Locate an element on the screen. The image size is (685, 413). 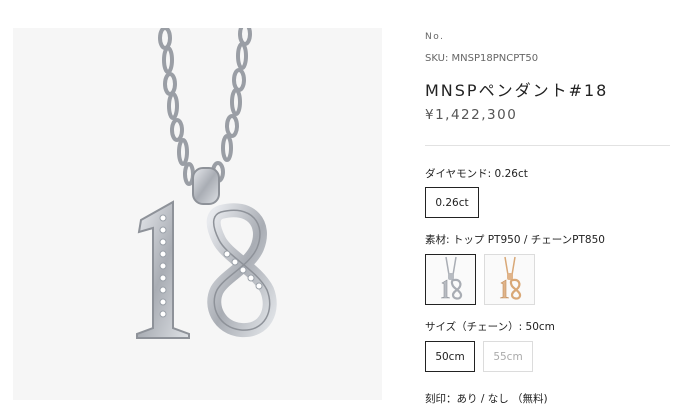
diamond-option-label: ダイヤモンド: 0.26ct is located at coordinates (476, 174).